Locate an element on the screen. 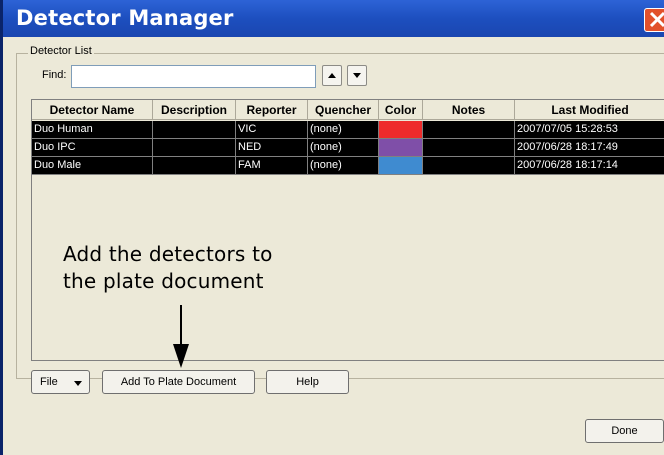 The width and height of the screenshot is (664, 455). help-button: Help is located at coordinates (307, 382).